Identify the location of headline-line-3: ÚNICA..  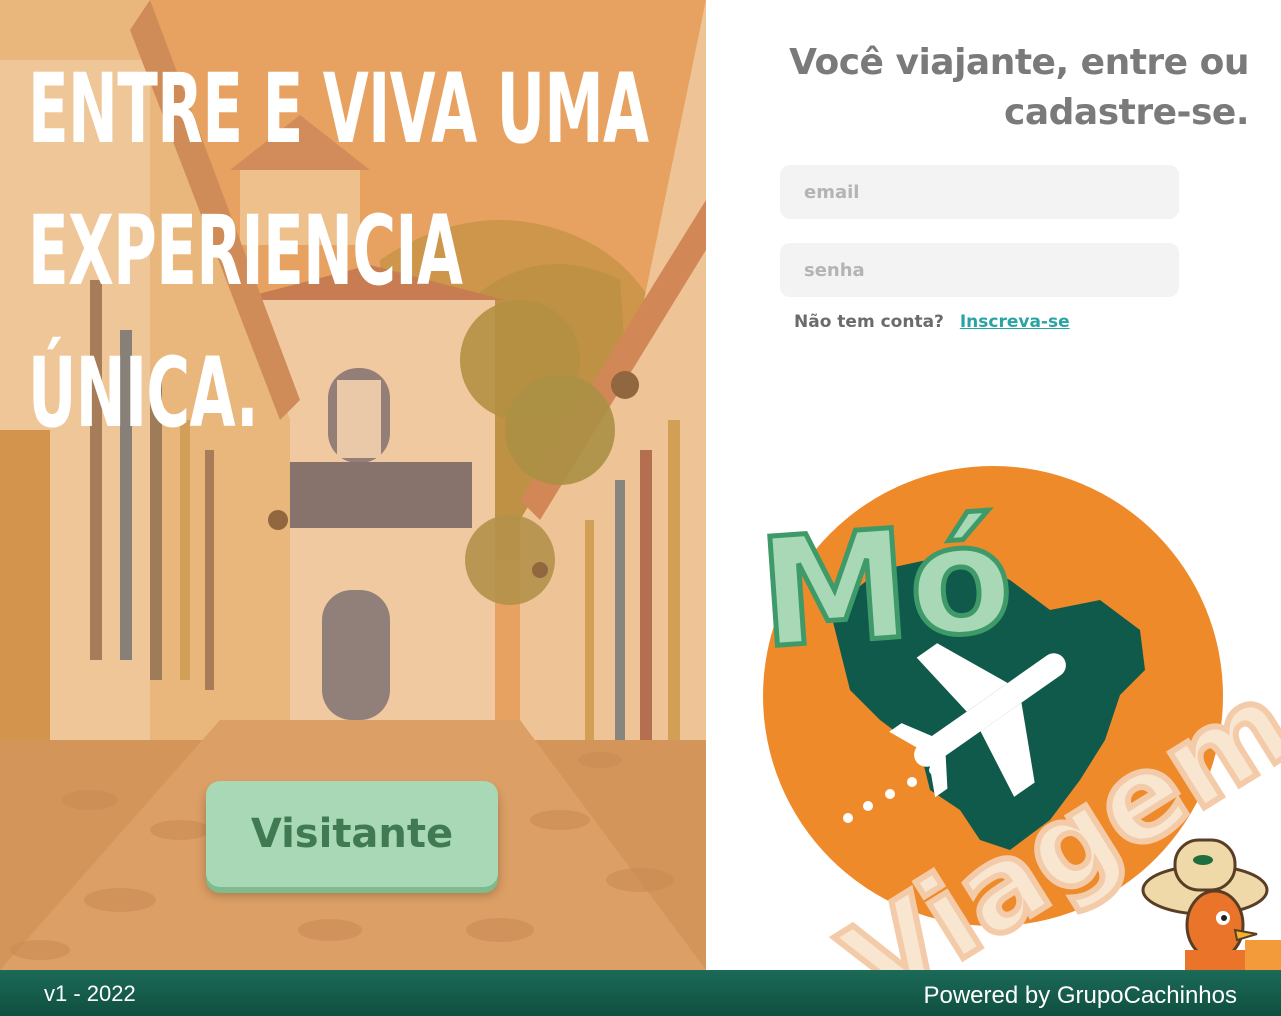
(143, 393).